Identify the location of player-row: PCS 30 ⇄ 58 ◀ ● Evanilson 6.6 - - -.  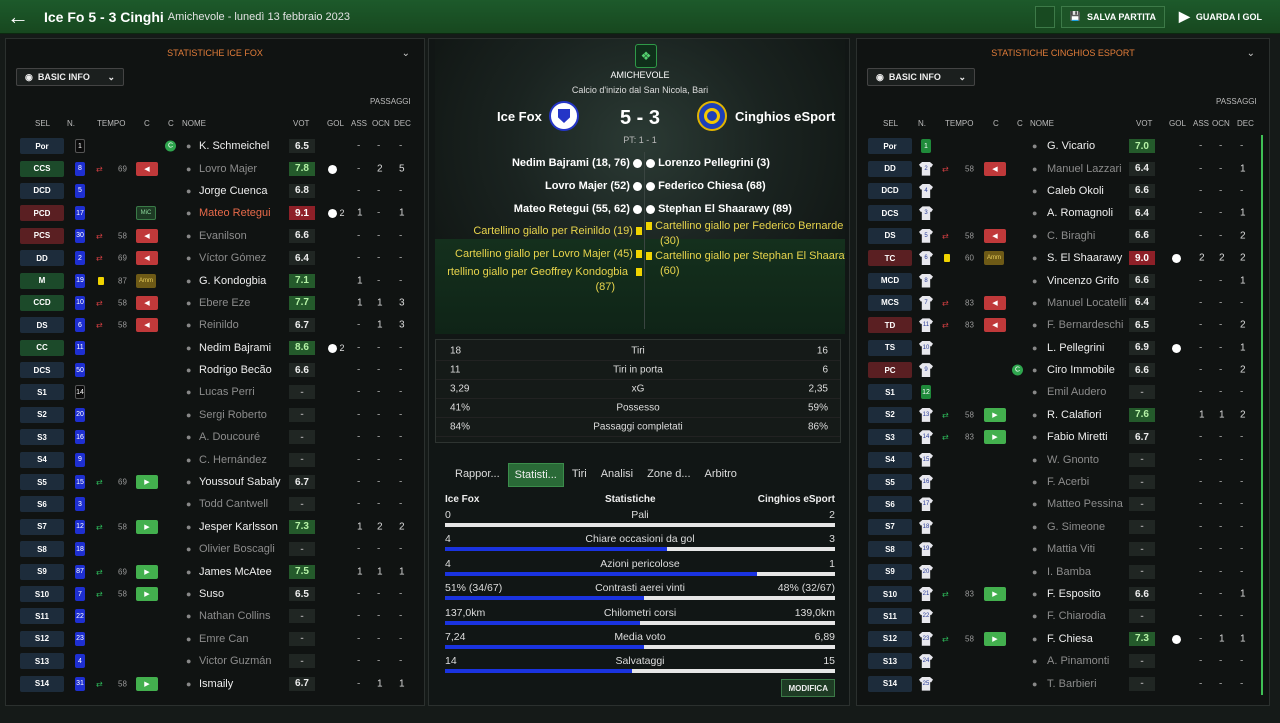
(215, 236).